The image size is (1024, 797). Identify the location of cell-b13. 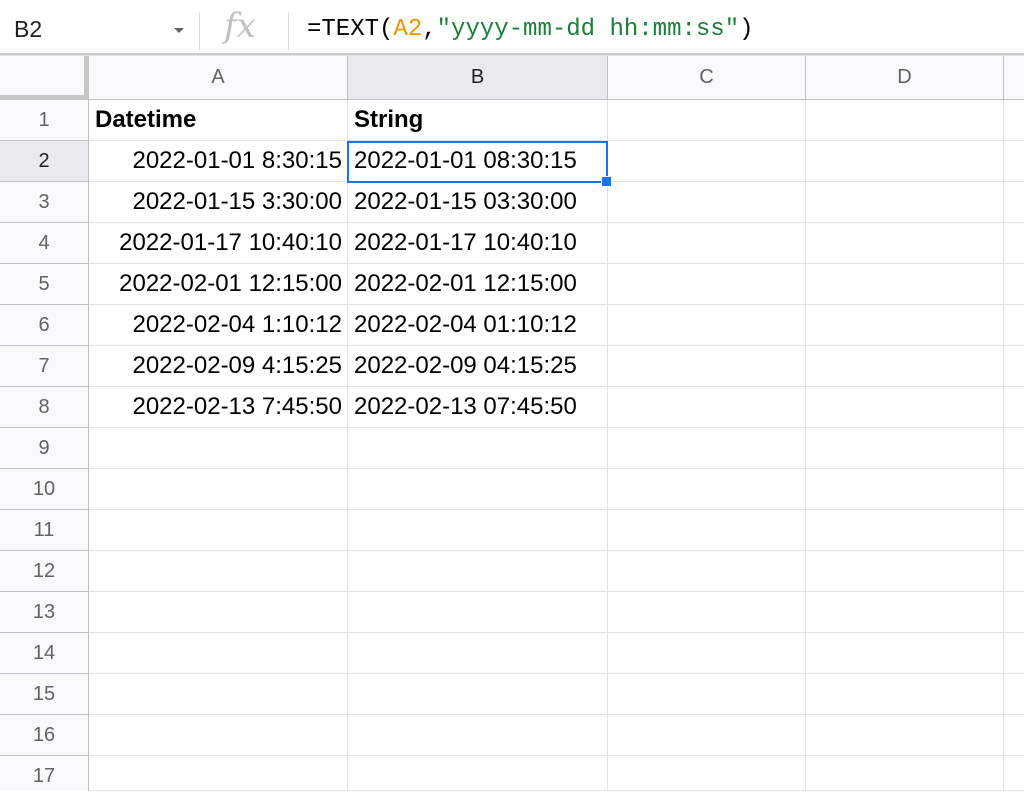
(478, 612).